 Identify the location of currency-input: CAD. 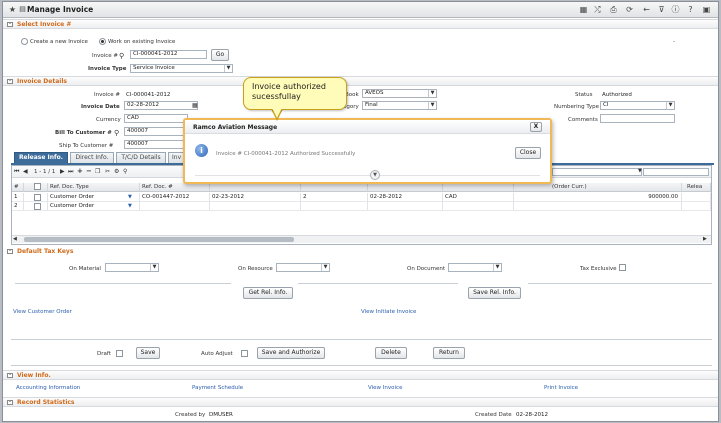
(156, 118).